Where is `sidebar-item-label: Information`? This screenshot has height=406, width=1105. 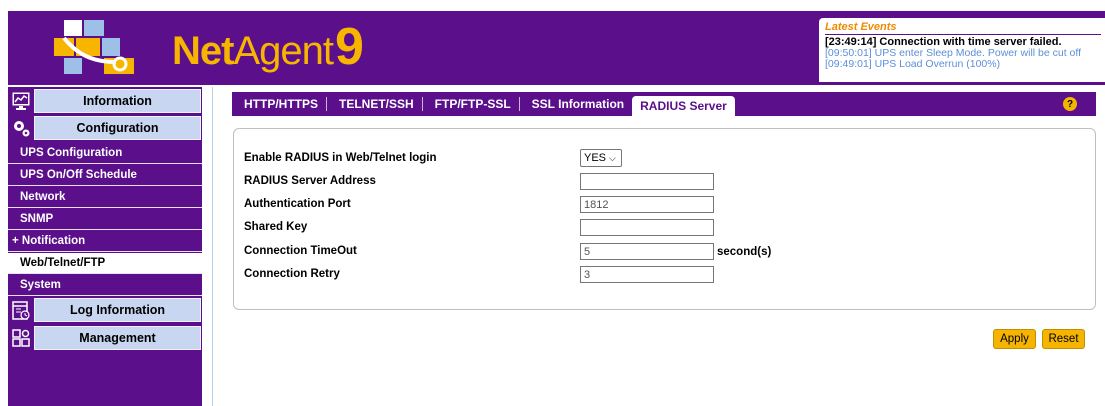 sidebar-item-label: Information is located at coordinates (117, 101).